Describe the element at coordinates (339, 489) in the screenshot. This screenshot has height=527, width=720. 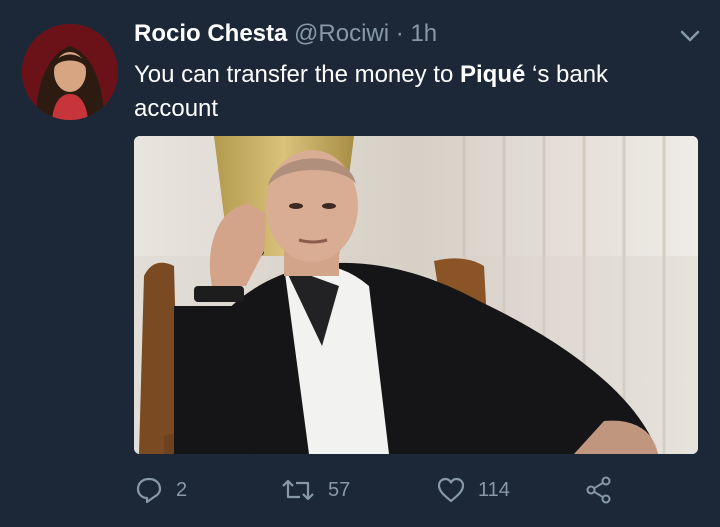
I see `retweet-count: 57` at that location.